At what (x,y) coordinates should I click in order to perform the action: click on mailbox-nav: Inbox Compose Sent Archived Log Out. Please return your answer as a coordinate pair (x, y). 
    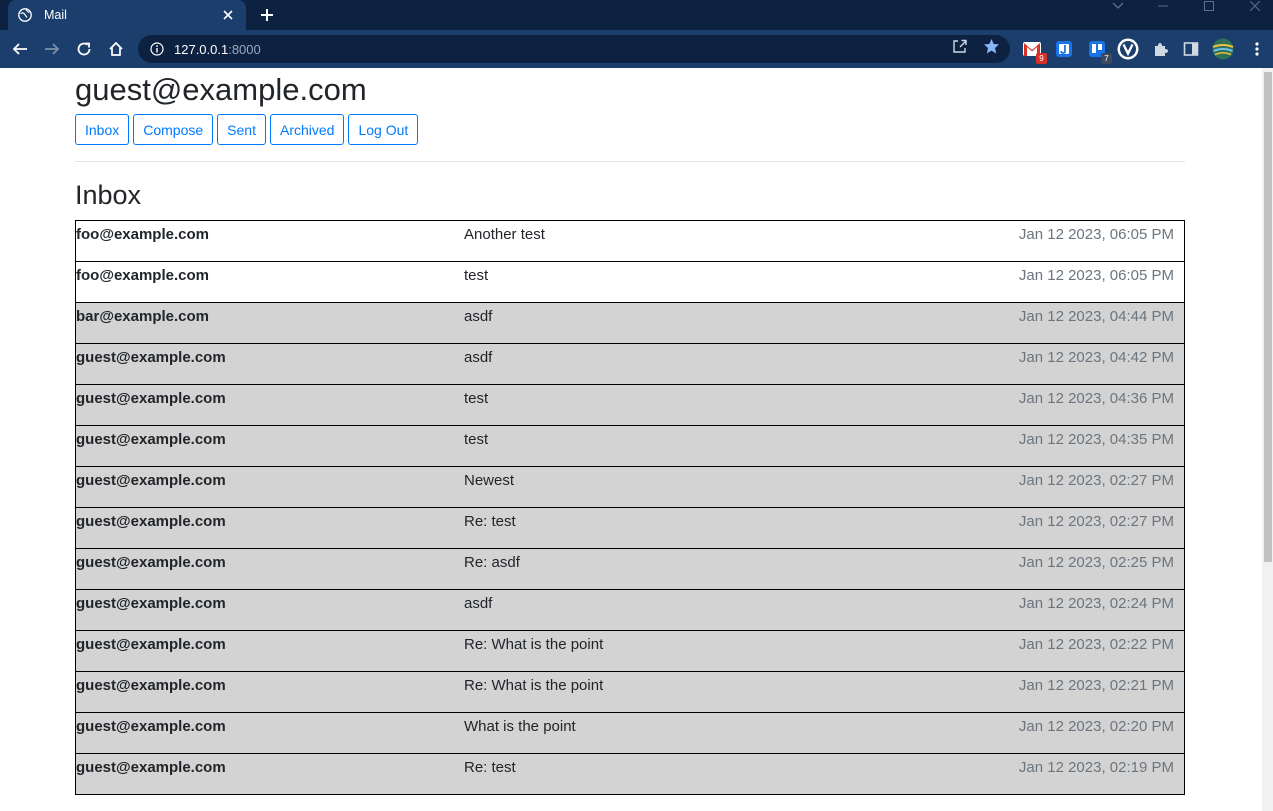
    Looking at the image, I should click on (247, 129).